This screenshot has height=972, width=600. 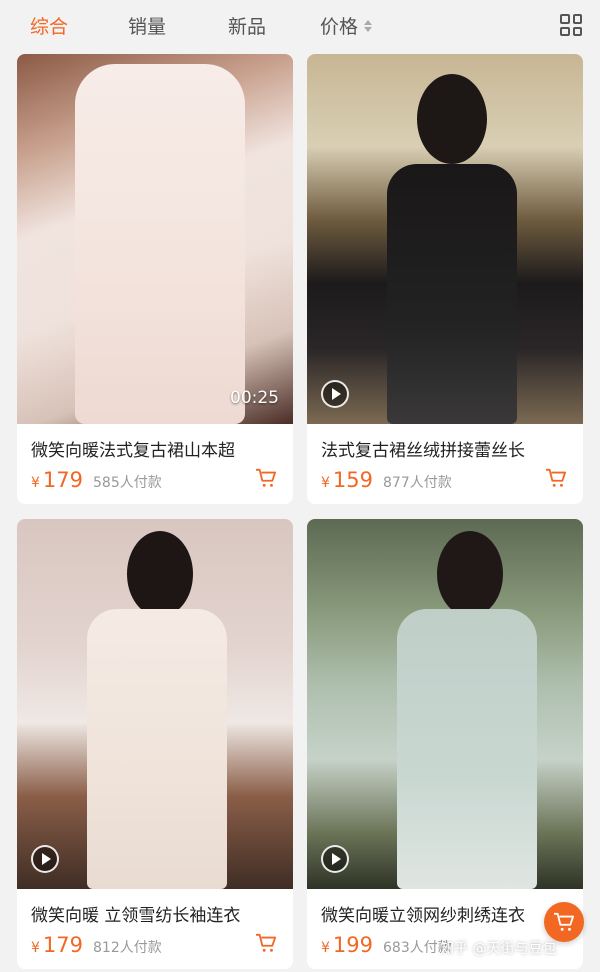 What do you see at coordinates (136, 916) in the screenshot?
I see `product-title: 微笑向暖 立领雪纺长袖连衣` at bounding box center [136, 916].